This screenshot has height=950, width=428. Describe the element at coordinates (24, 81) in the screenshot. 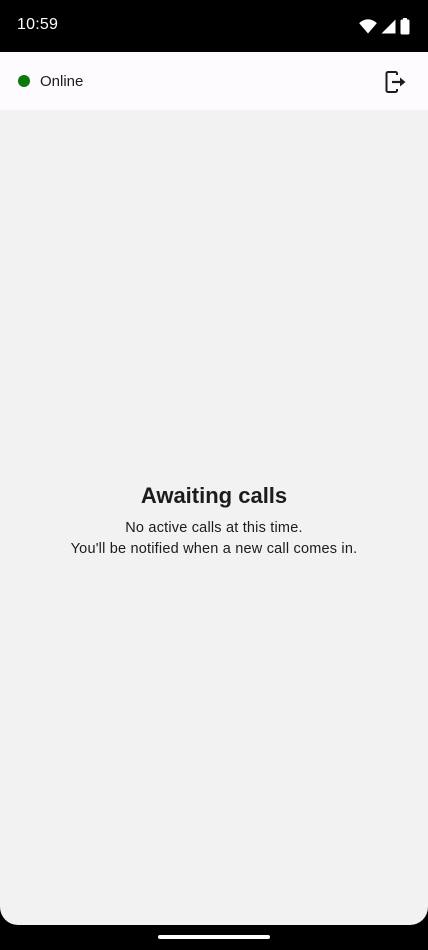

I see `online-status-dot` at that location.